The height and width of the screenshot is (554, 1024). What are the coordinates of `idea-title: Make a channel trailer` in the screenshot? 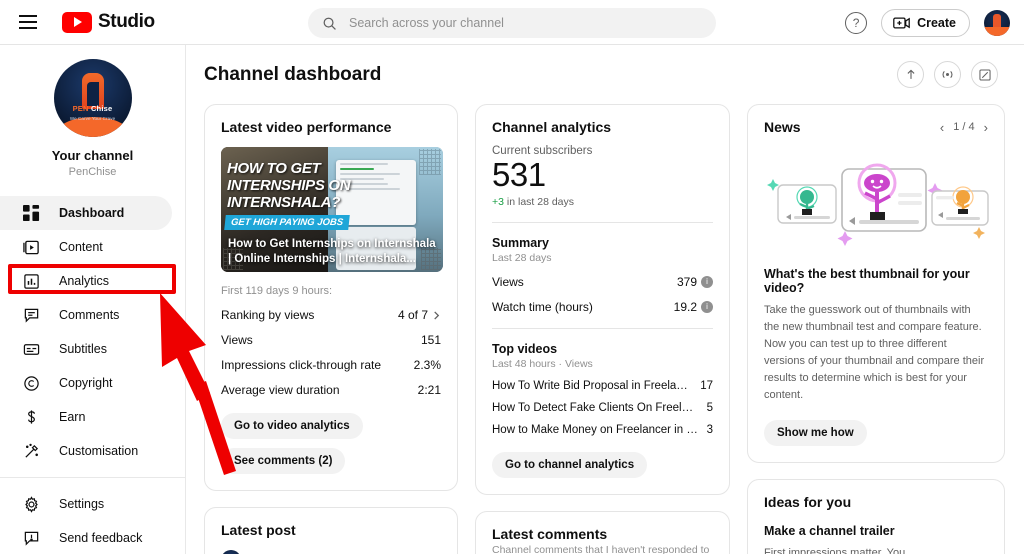 It's located at (829, 531).